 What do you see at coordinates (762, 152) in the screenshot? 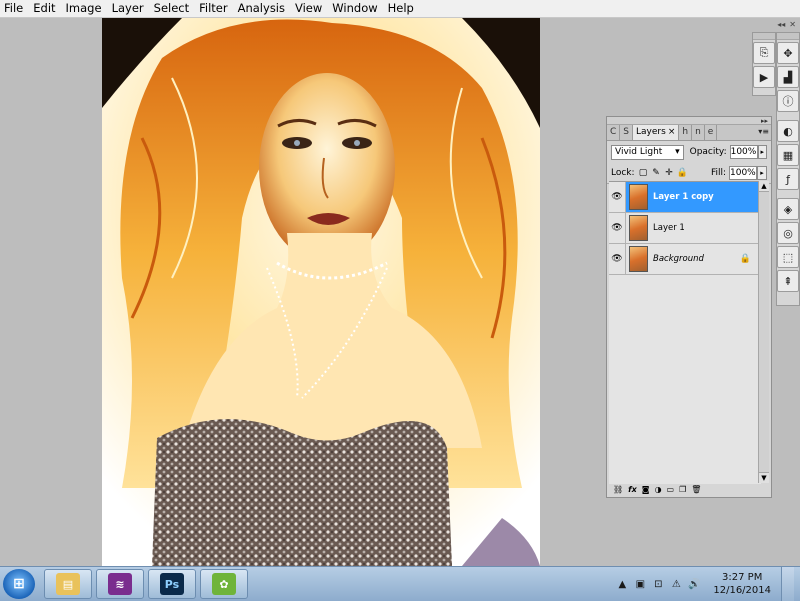
I see `opacity-slider-button: ▸` at bounding box center [762, 152].